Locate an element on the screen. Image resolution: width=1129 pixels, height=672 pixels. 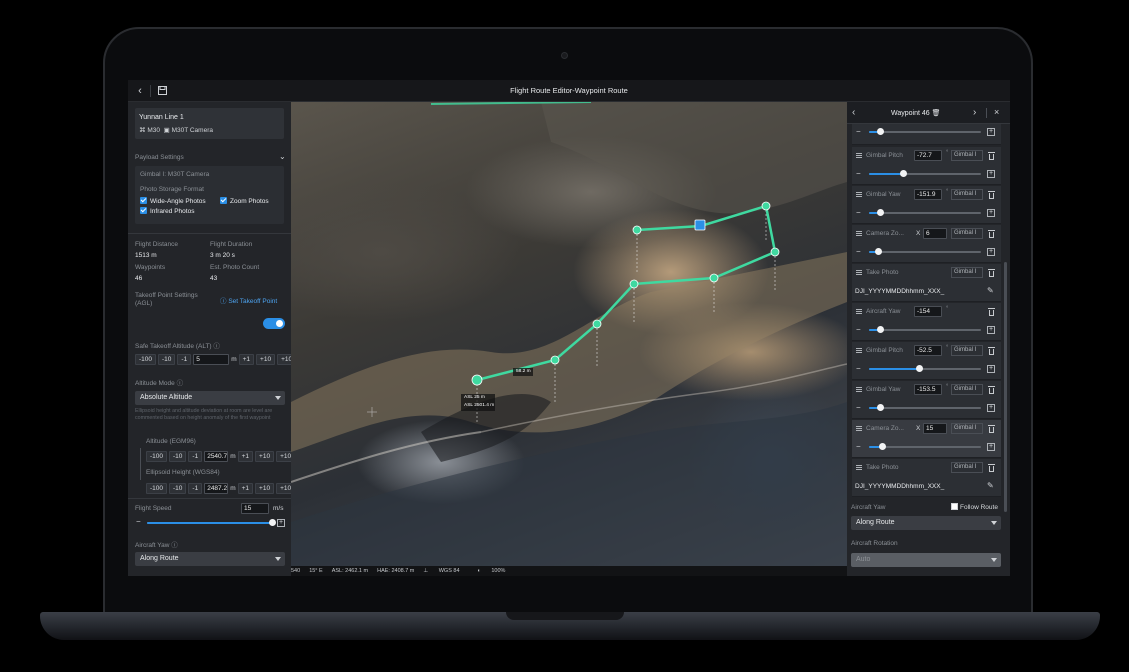
action-card: Camera Zo... X 6 Gimbal I − + is located at coordinates (926, 244).